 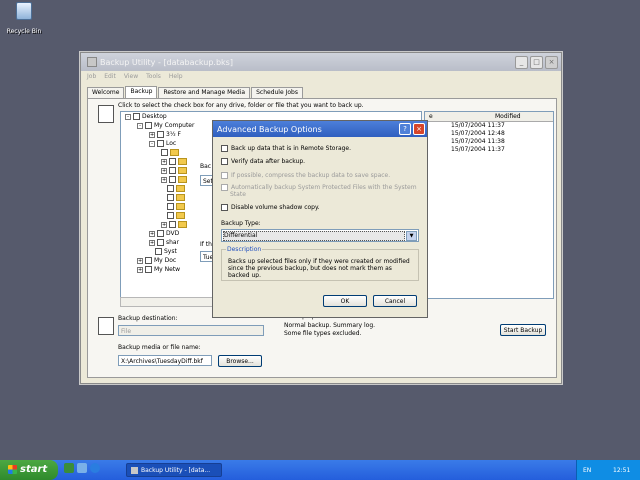 I want to click on minimize-button: _, so click(x=521, y=62).